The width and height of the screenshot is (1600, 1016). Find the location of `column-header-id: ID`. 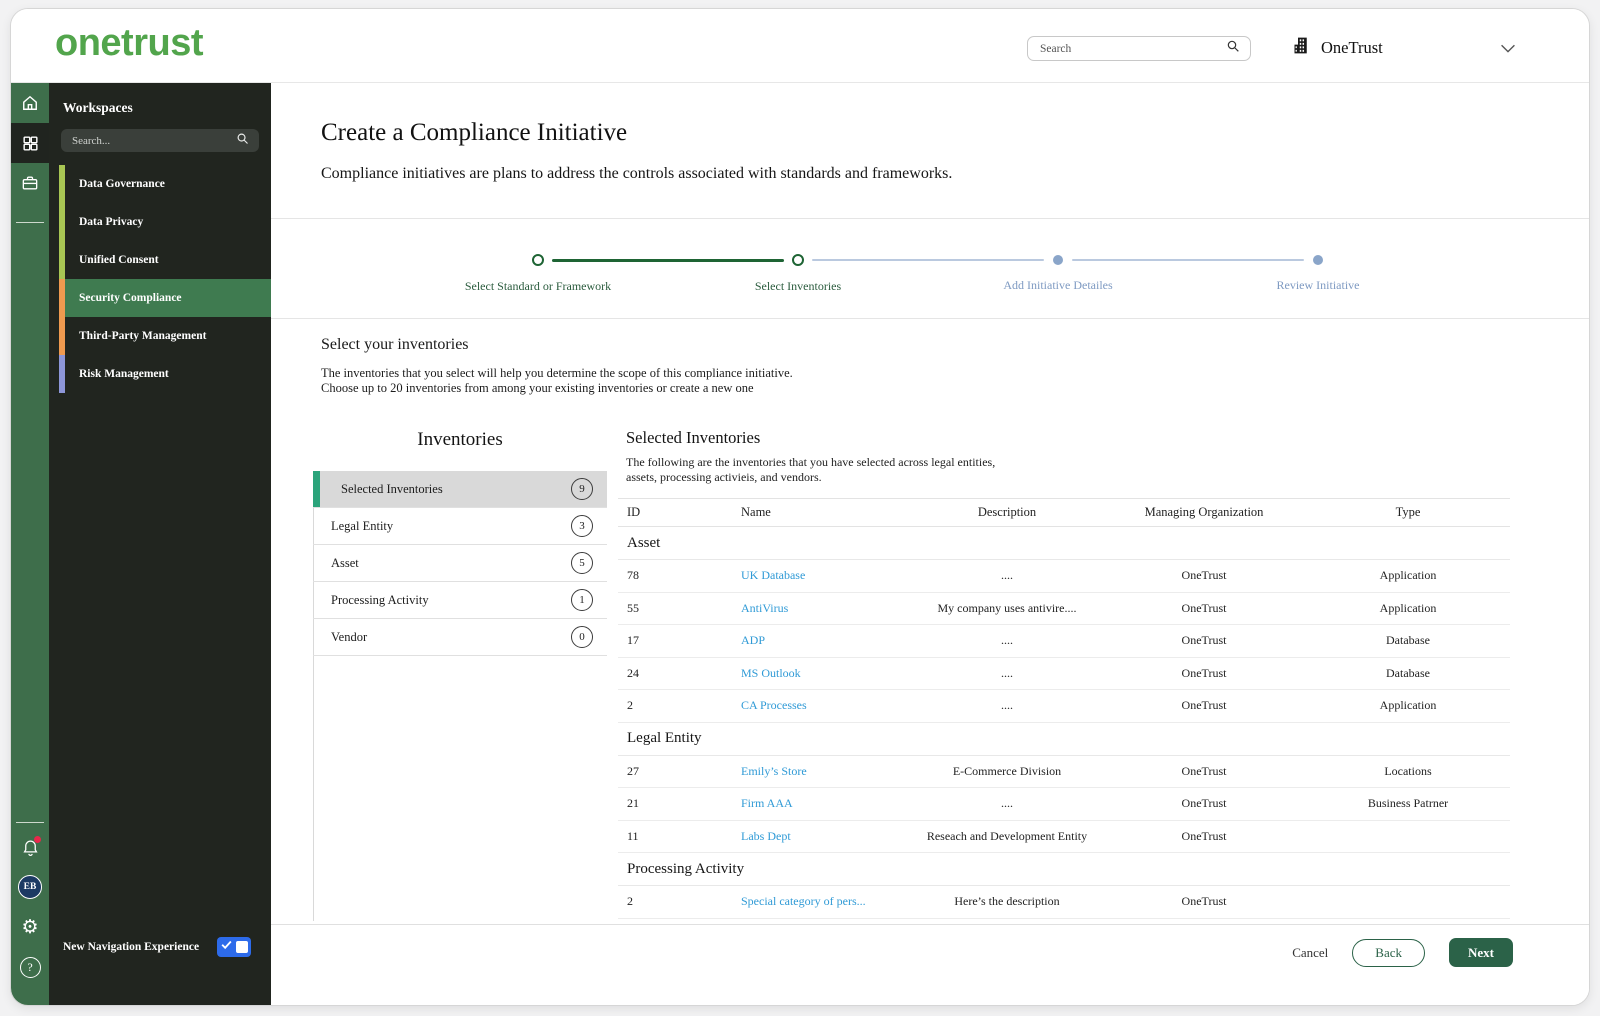

column-header-id: ID is located at coordinates (634, 512).